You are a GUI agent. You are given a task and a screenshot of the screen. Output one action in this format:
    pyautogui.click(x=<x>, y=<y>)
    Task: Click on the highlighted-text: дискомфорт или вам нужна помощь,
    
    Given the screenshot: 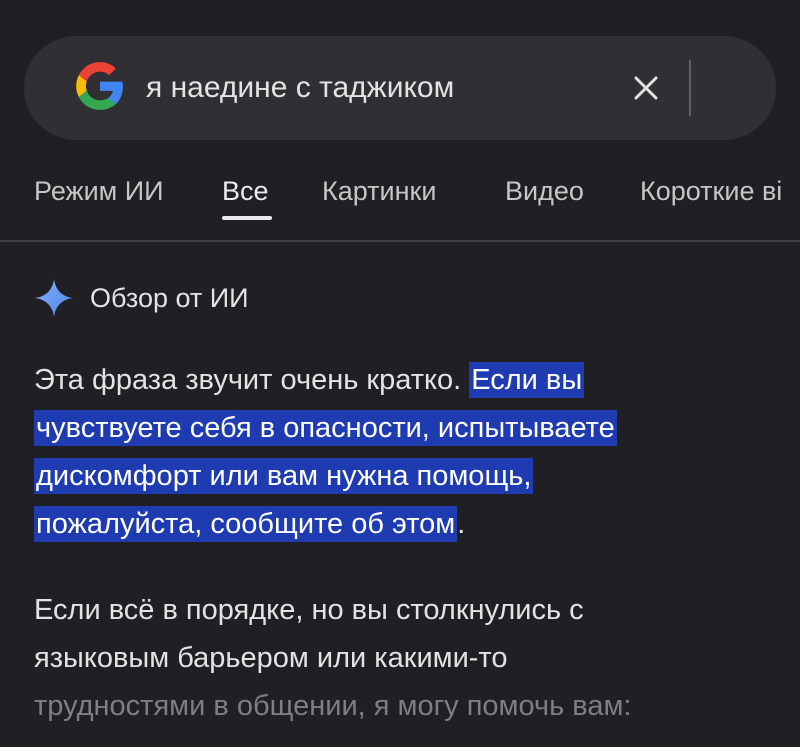 What is the action you would take?
    pyautogui.click(x=284, y=476)
    